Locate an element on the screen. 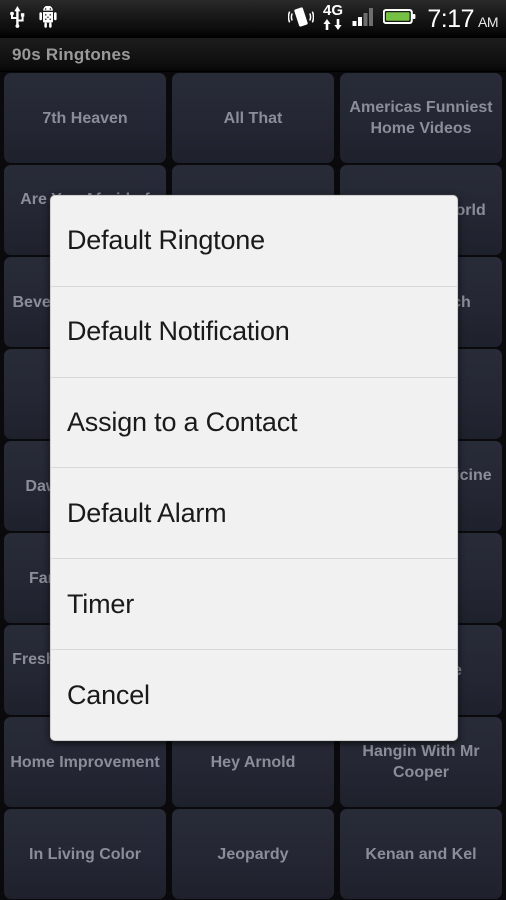 The height and width of the screenshot is (900, 506). ringtone-tile: Jeopardy is located at coordinates (253, 854).